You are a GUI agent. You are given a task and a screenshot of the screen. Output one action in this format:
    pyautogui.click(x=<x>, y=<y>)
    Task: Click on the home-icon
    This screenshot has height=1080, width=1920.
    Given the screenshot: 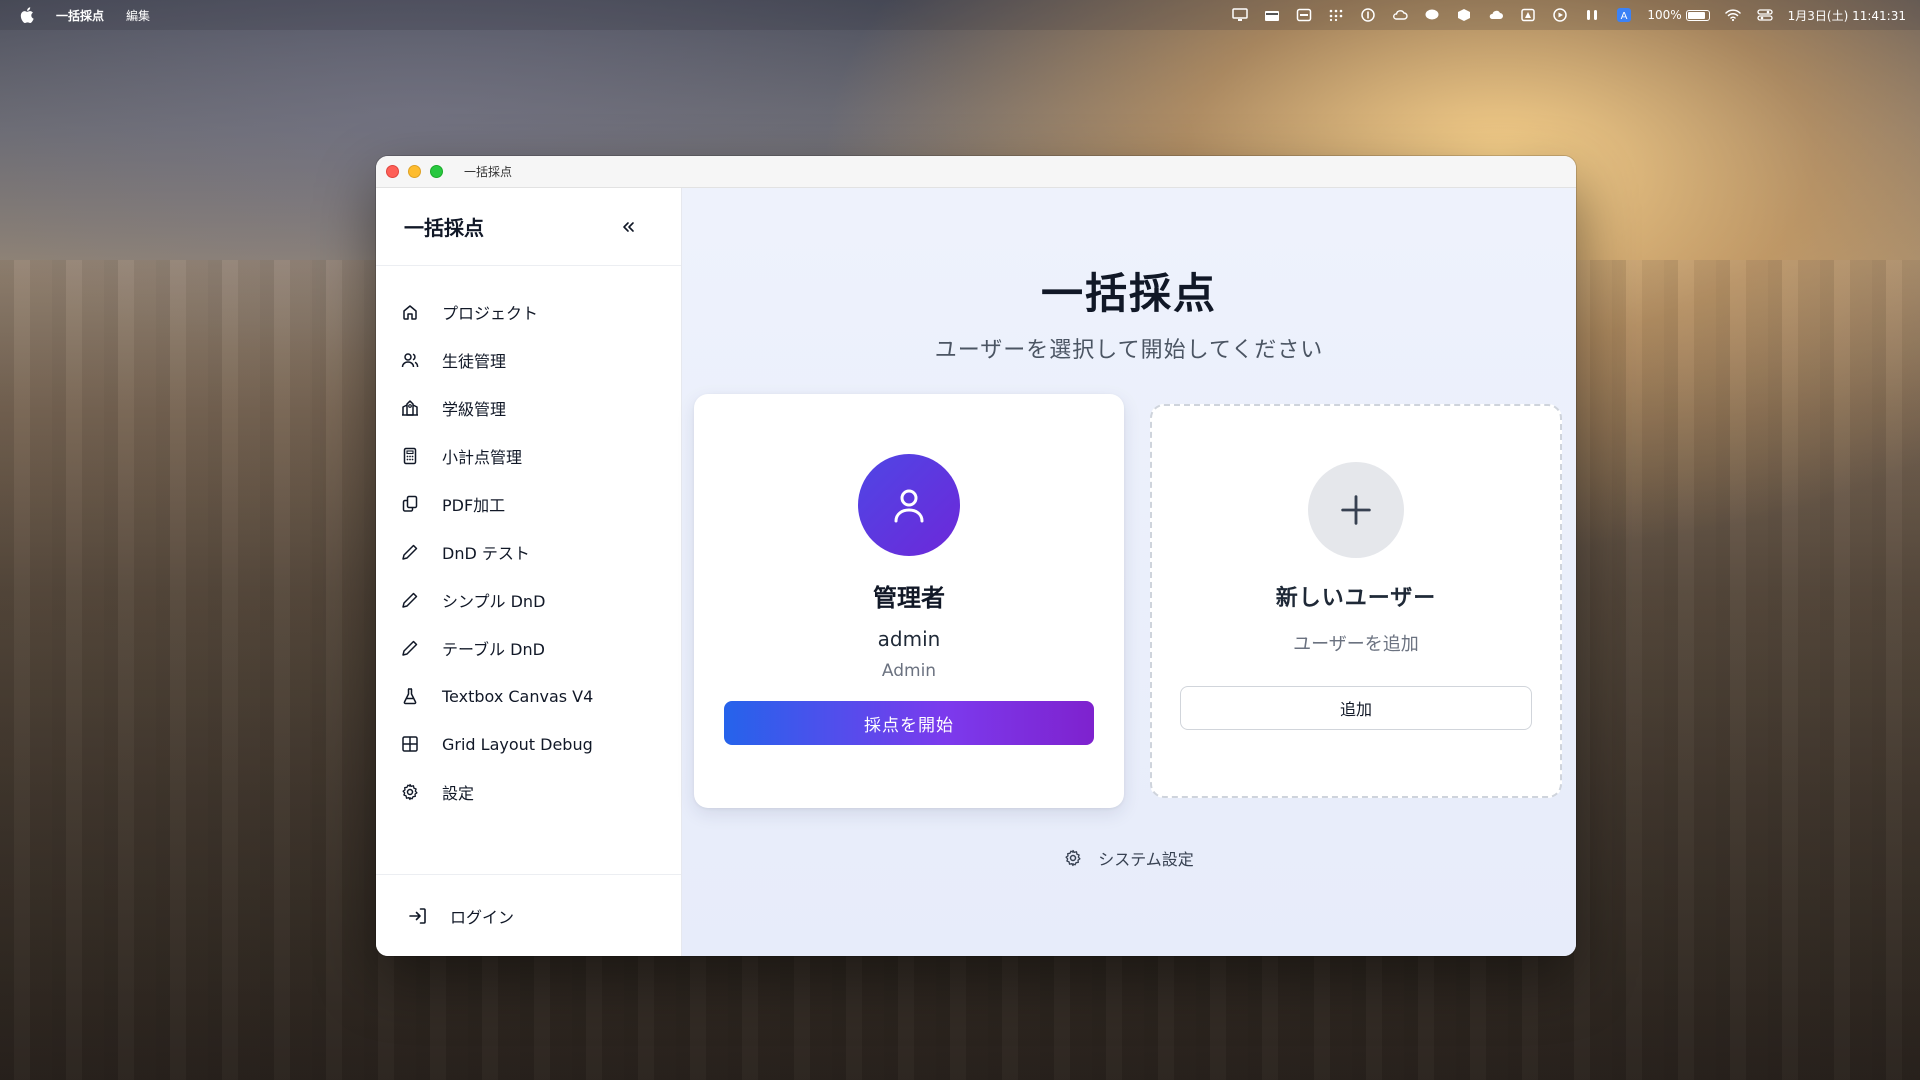 What is the action you would take?
    pyautogui.click(x=410, y=312)
    